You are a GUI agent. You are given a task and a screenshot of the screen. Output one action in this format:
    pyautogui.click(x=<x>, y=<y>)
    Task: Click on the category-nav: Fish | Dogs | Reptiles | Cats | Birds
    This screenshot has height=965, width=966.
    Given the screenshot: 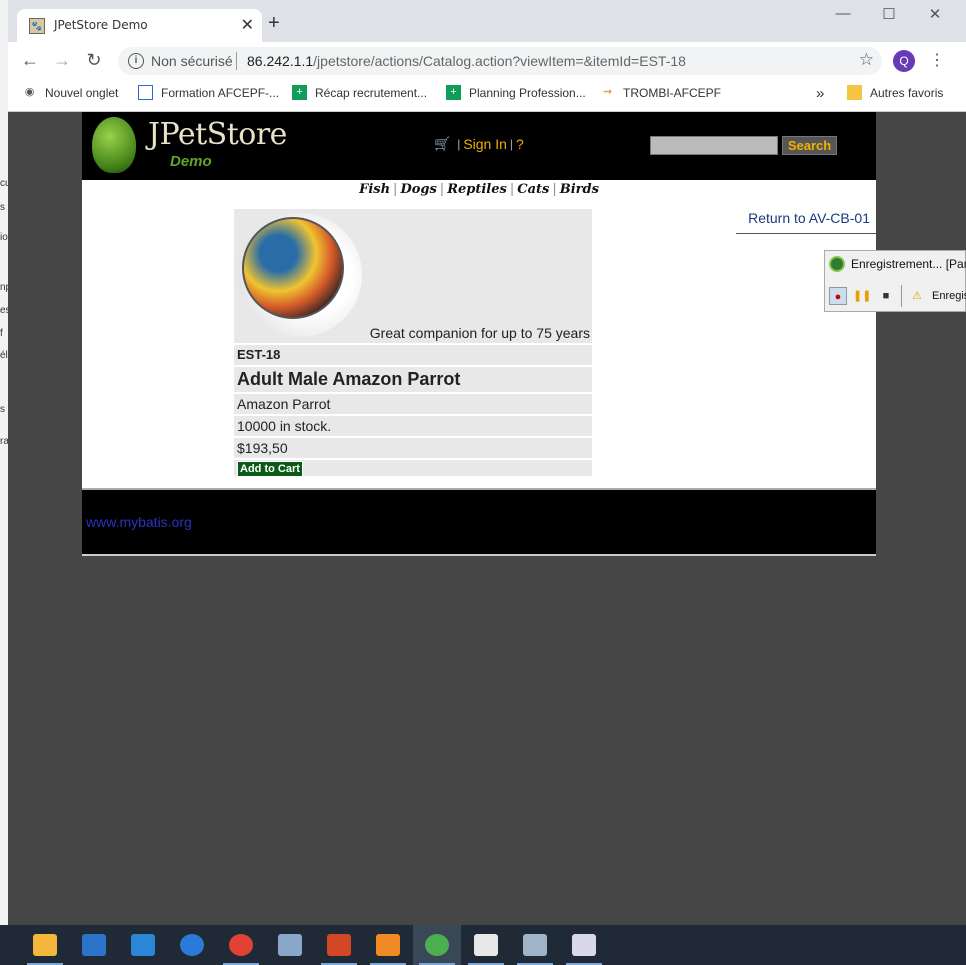 What is the action you would take?
    pyautogui.click(x=479, y=189)
    